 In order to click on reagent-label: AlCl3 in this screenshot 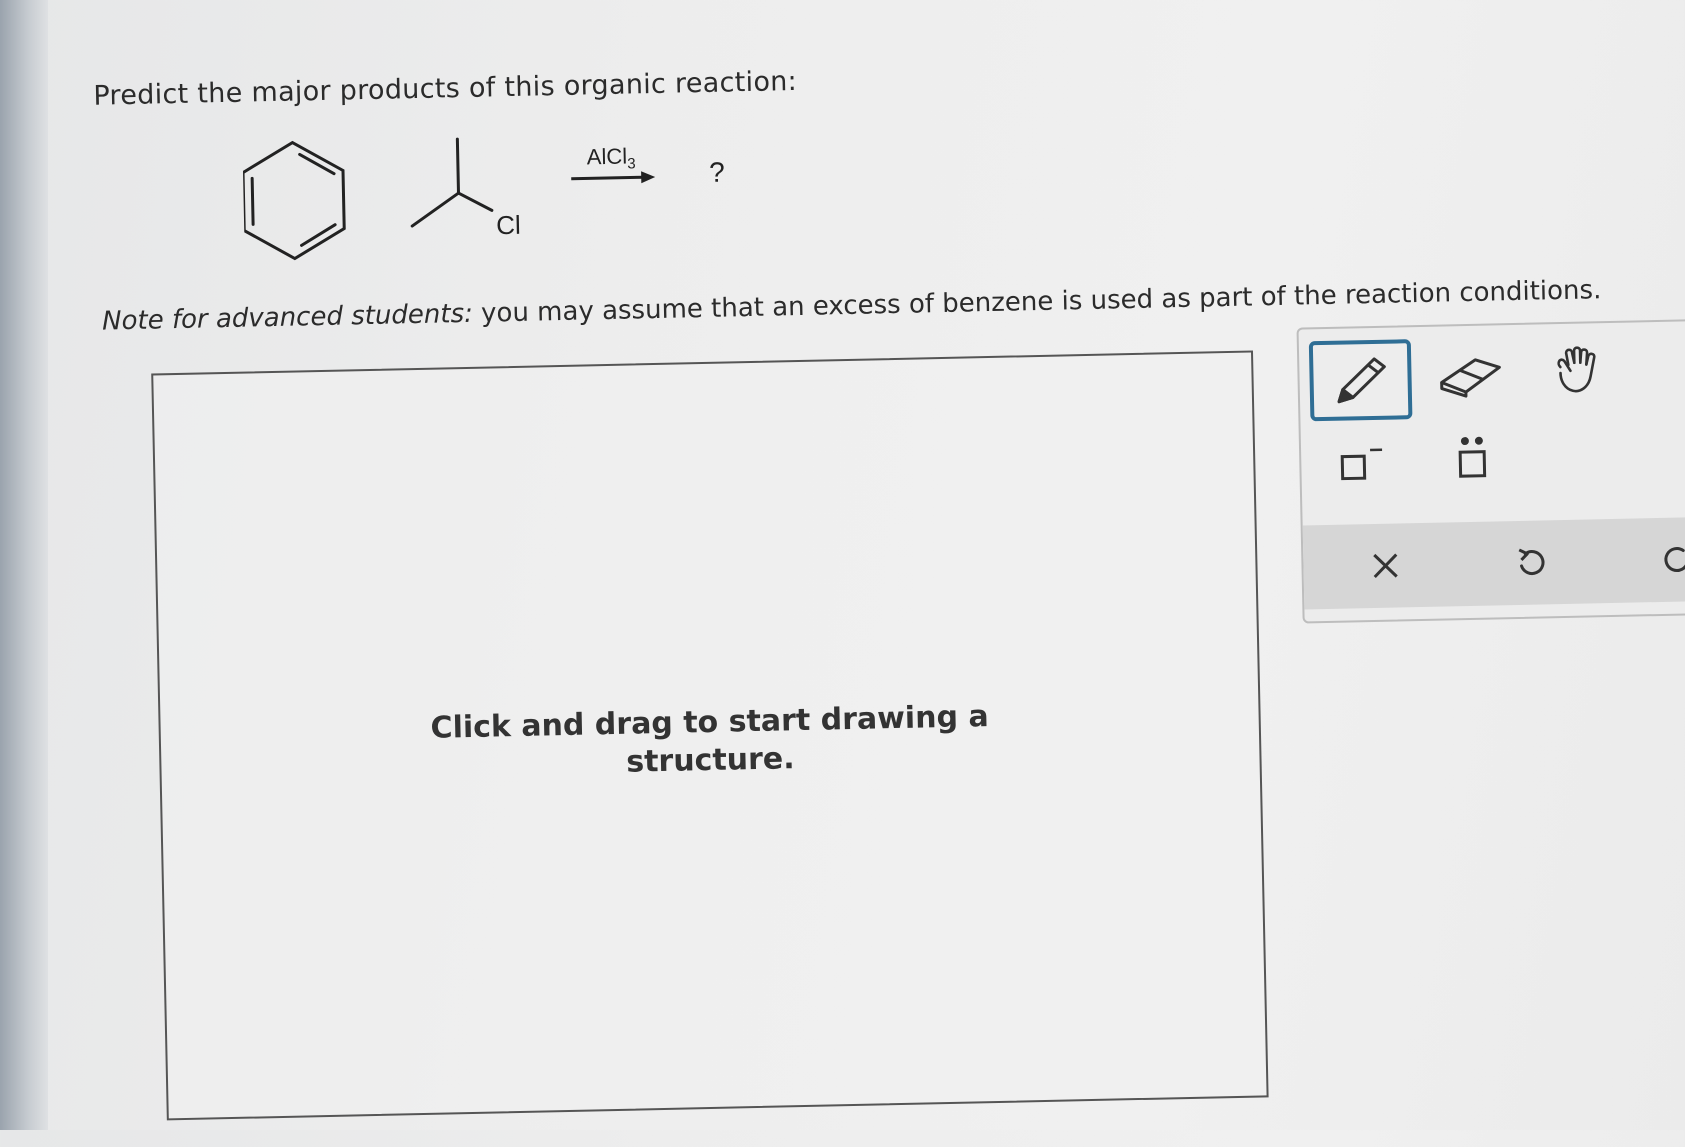, I will do `click(611, 158)`.